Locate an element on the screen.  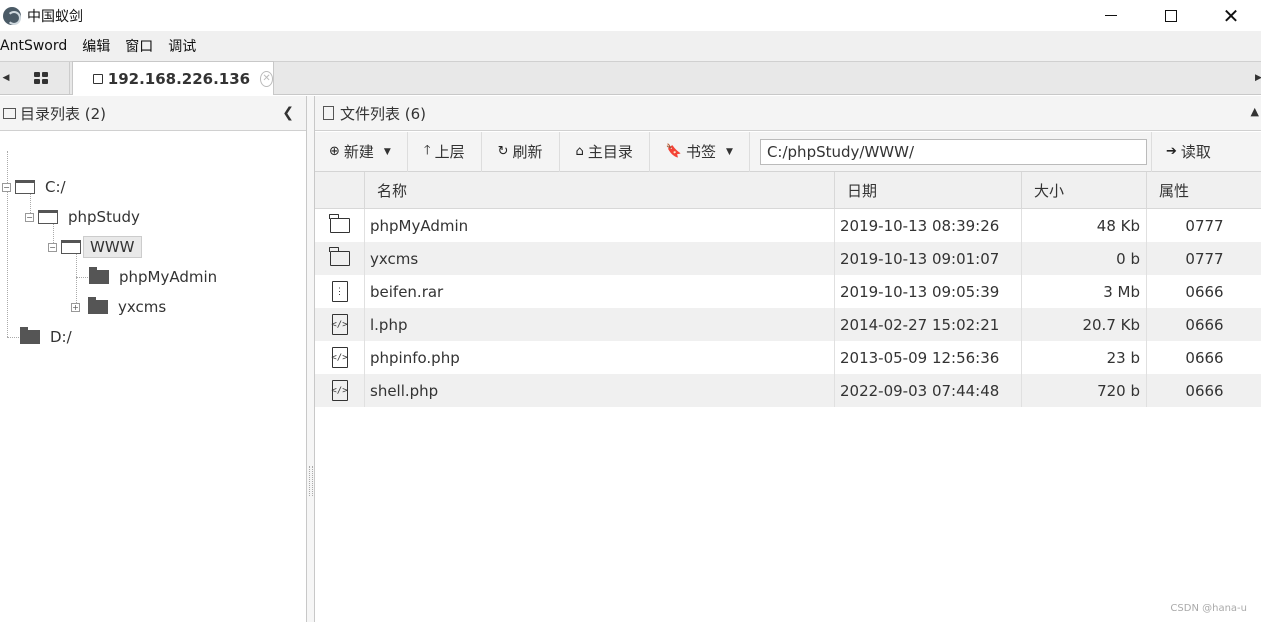
new-label: 新建 is located at coordinates (358, 152).